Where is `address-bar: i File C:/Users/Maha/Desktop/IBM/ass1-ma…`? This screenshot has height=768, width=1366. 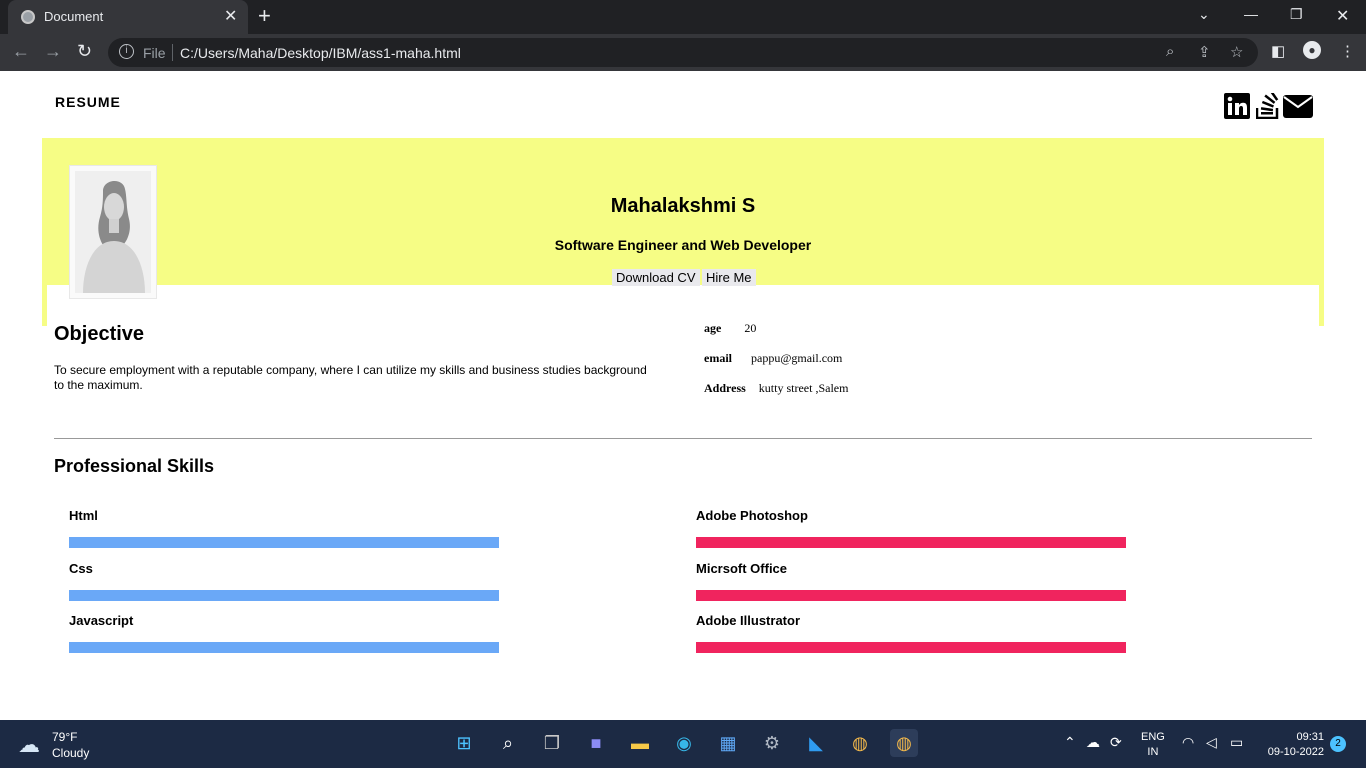 address-bar: i File C:/Users/Maha/Desktop/IBM/ass1-ma… is located at coordinates (683, 52).